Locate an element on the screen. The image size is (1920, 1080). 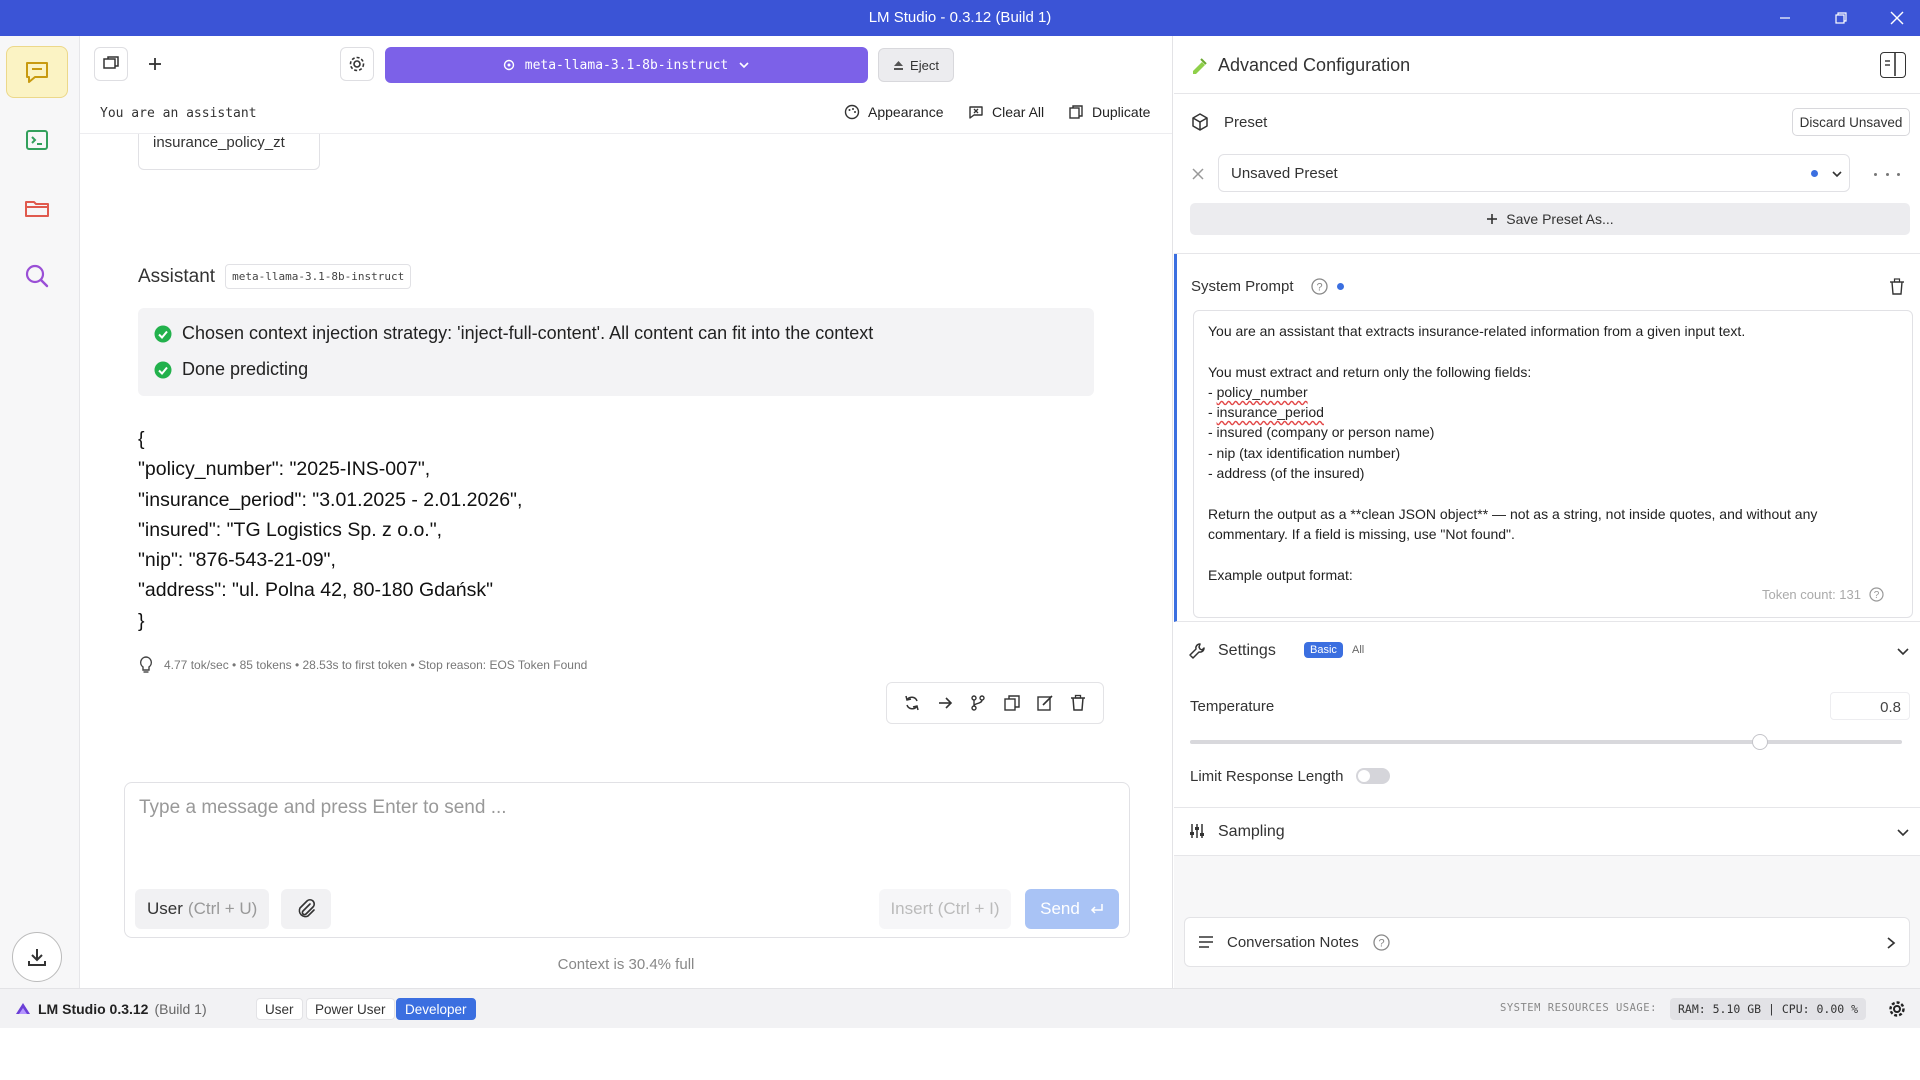
nav-my-models is located at coordinates (37, 208).